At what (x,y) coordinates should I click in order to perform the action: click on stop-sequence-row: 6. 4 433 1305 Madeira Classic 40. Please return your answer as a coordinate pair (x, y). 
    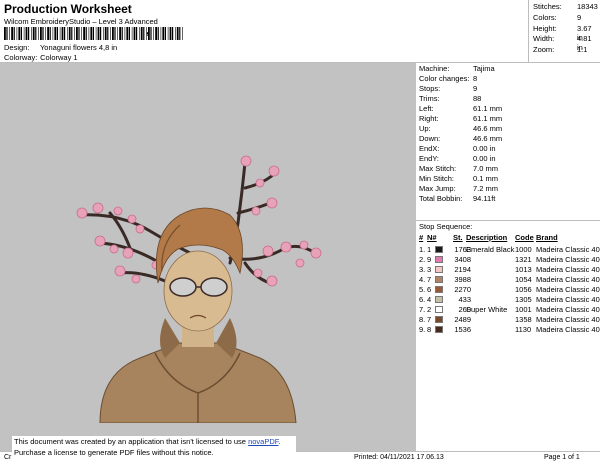
    Looking at the image, I should click on (508, 300).